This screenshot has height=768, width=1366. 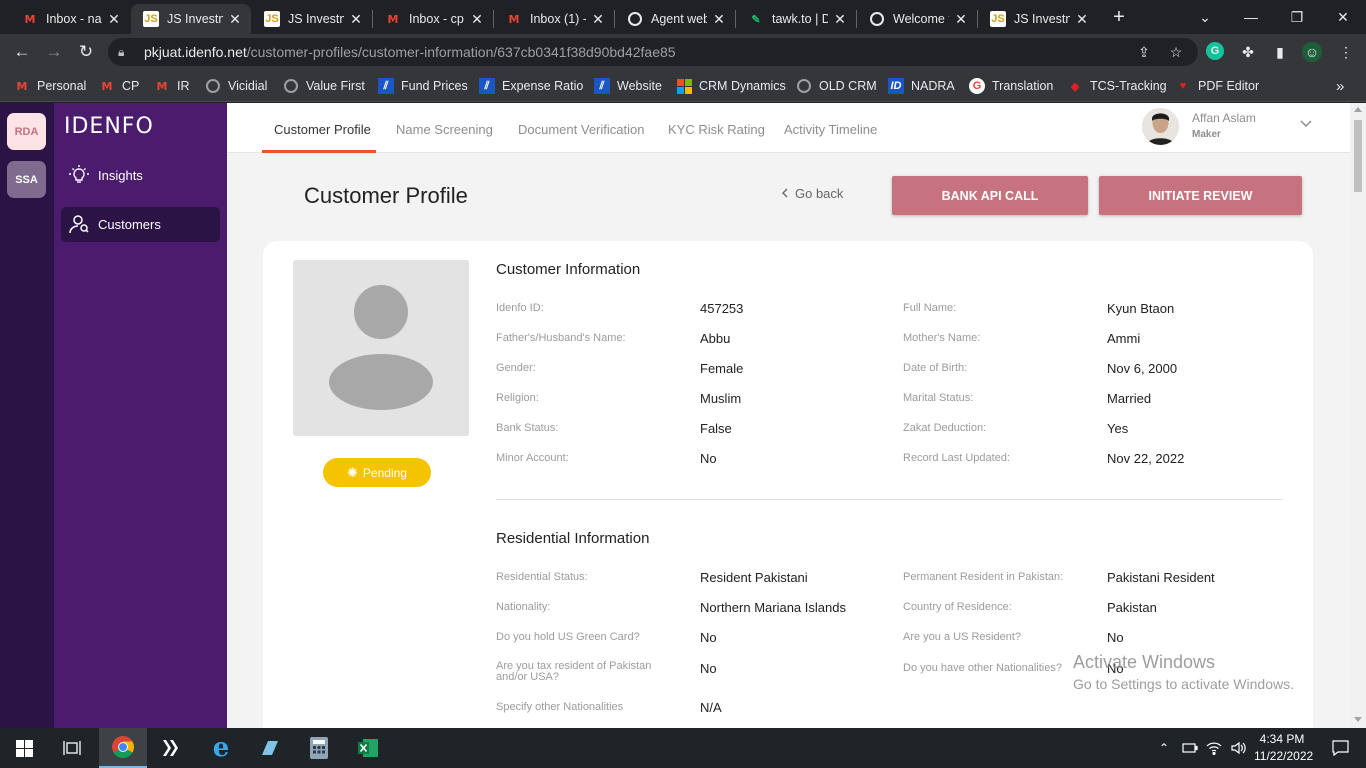 I want to click on tab-kyc-risk-rating: KYC Risk Rating, so click(x=716, y=129).